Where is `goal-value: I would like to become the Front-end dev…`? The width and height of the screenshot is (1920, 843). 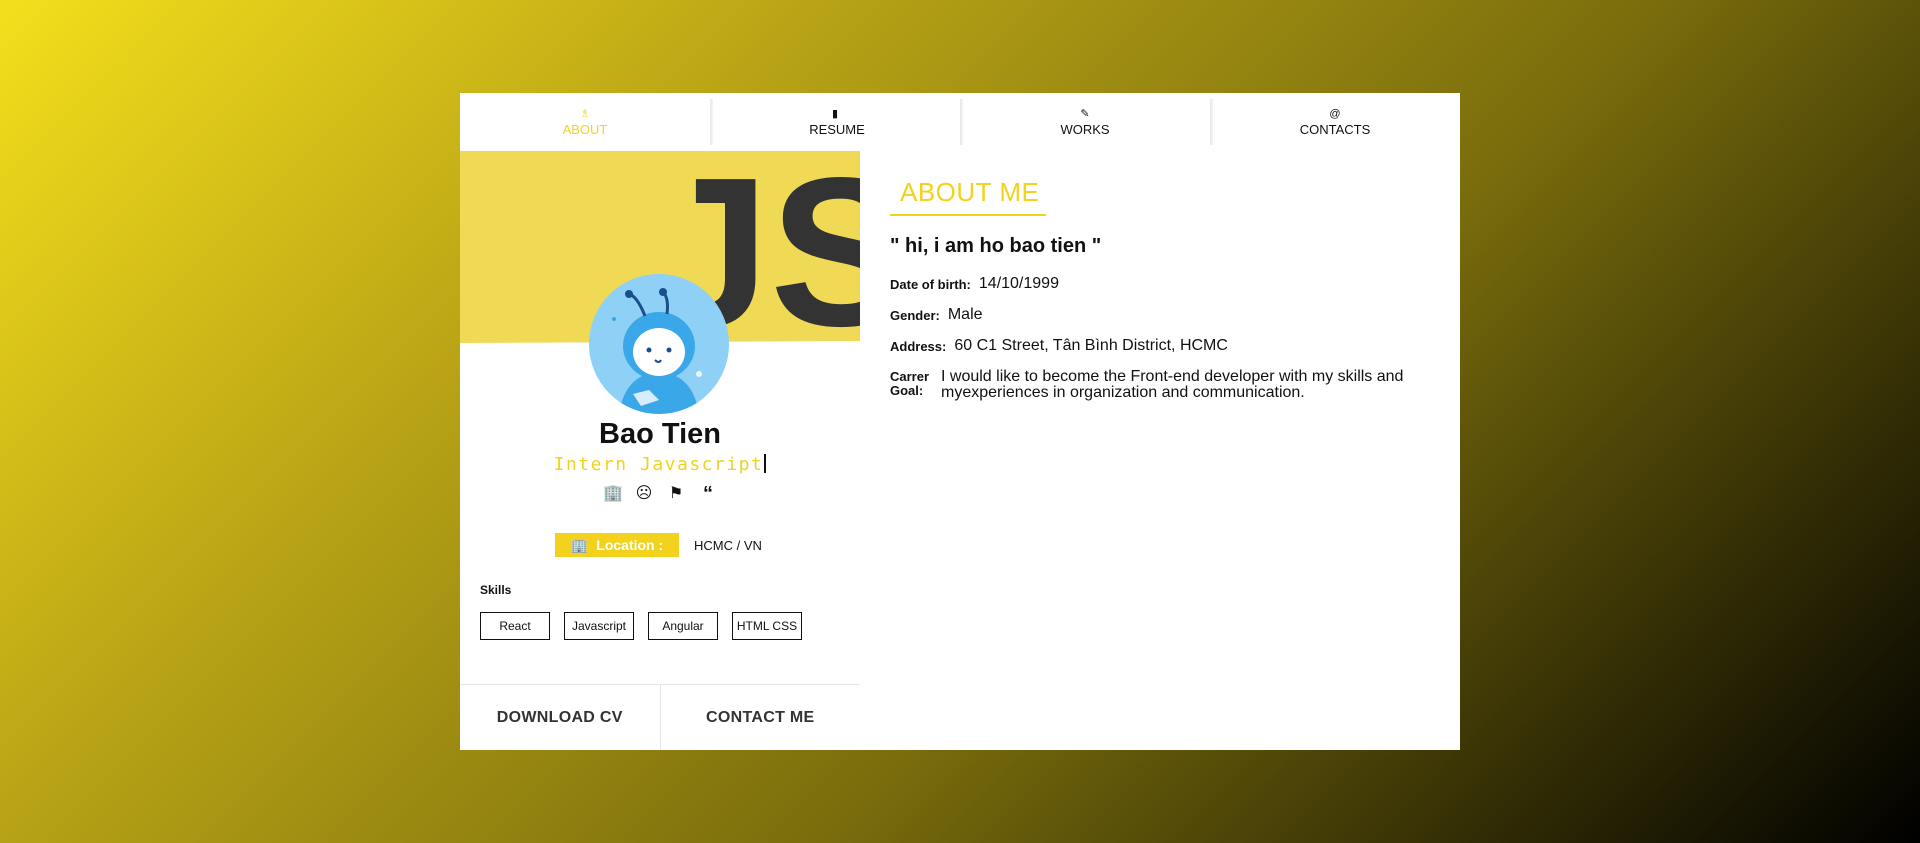 goal-value: I would like to become the Front-end dev… is located at coordinates (1172, 384).